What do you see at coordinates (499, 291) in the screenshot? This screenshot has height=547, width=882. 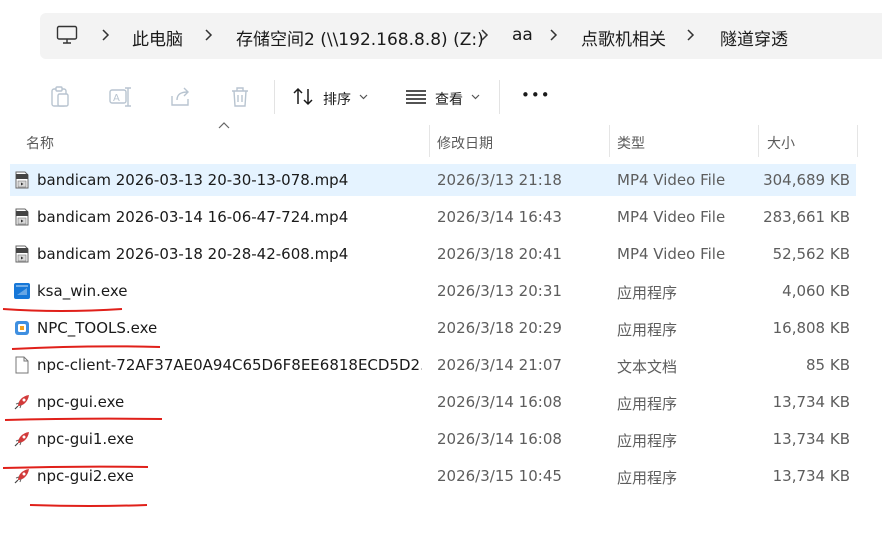 I see `file-date: 2026/3/13 20:31` at bounding box center [499, 291].